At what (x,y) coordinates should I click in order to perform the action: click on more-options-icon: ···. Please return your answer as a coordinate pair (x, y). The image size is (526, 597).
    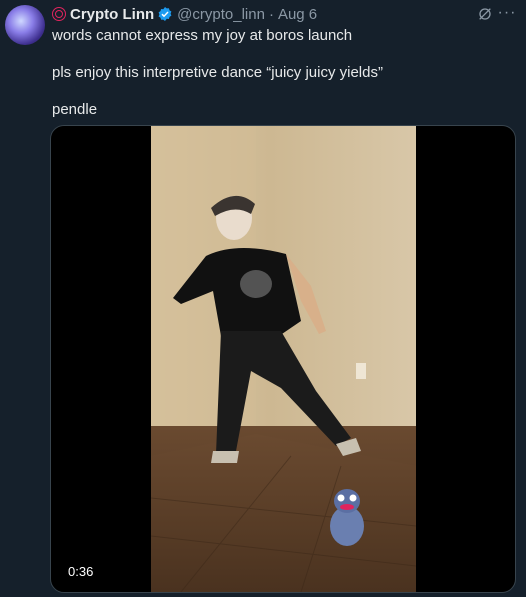
    Looking at the image, I should click on (507, 13).